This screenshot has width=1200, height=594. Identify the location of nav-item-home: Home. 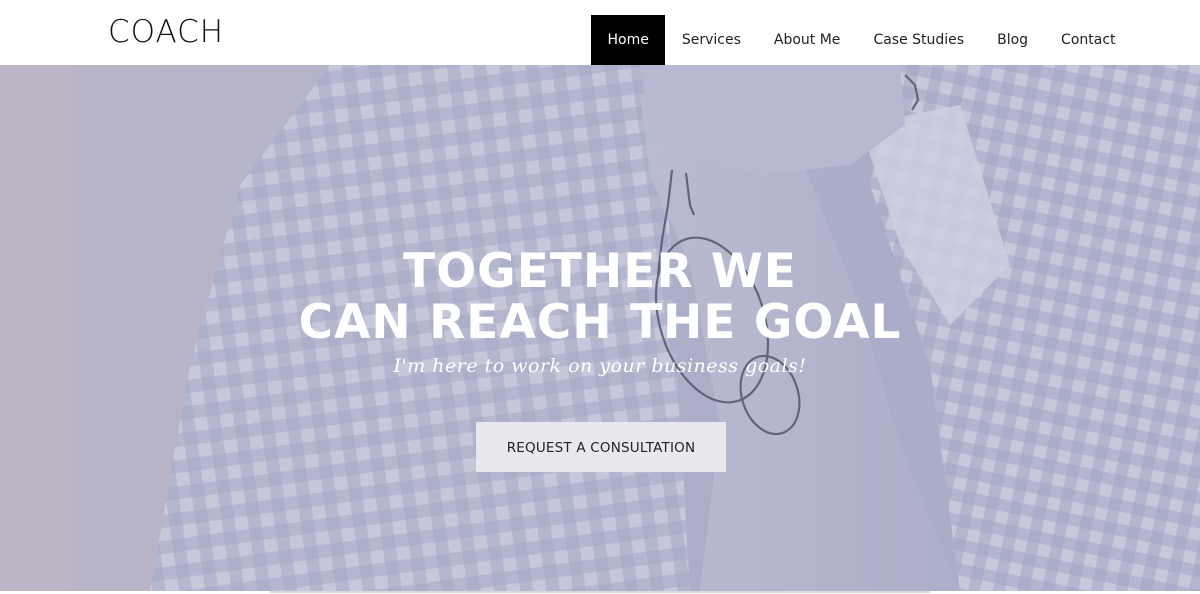
(628, 40).